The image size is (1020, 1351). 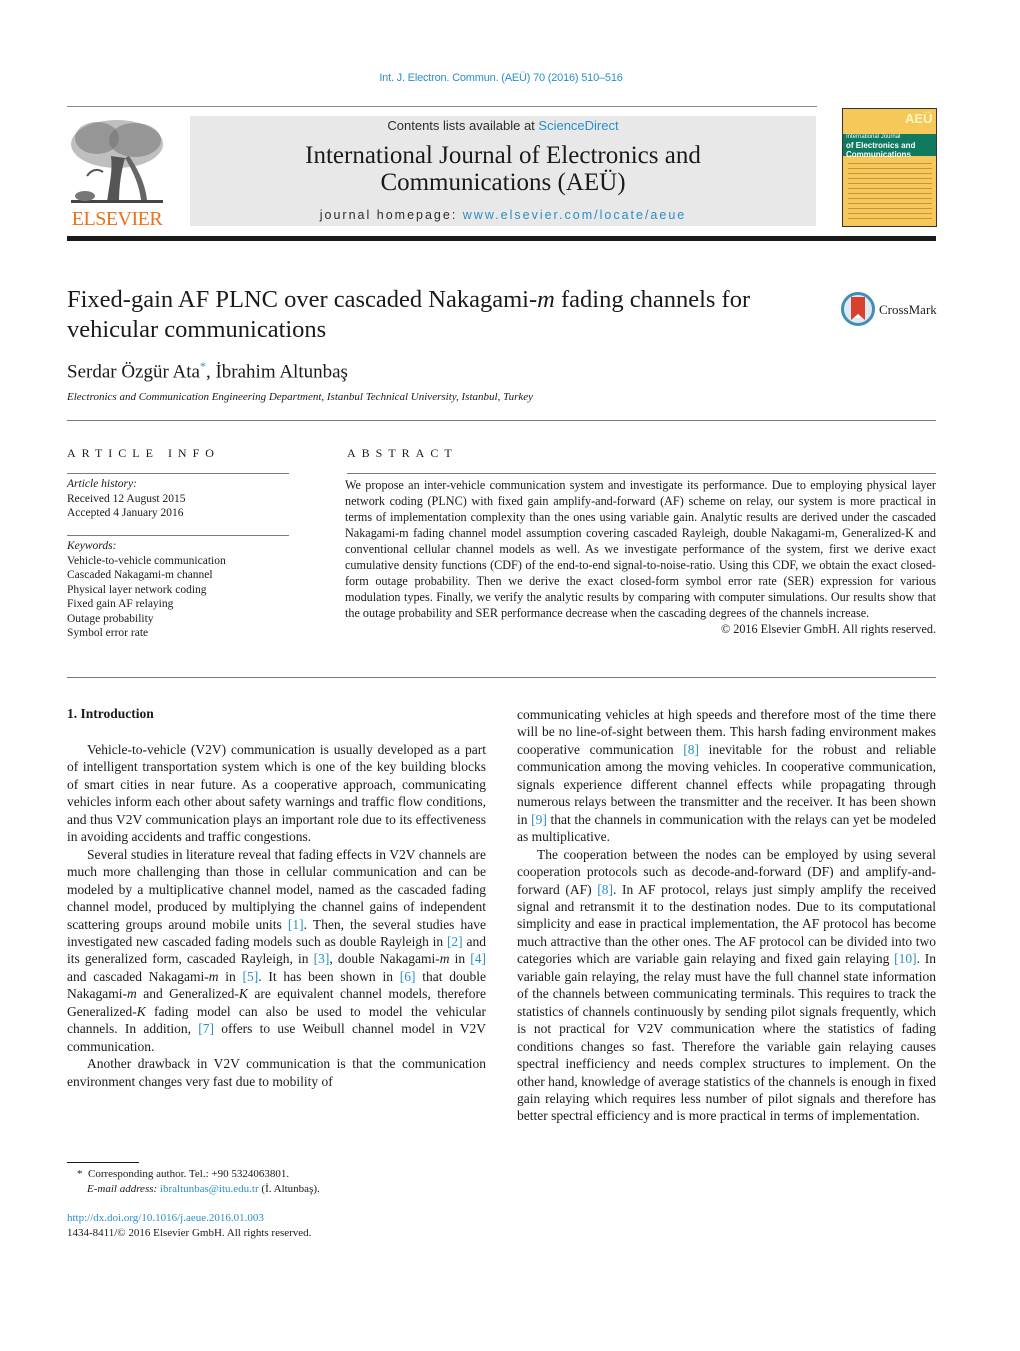 I want to click on citation-link: [4], so click(x=478, y=958).